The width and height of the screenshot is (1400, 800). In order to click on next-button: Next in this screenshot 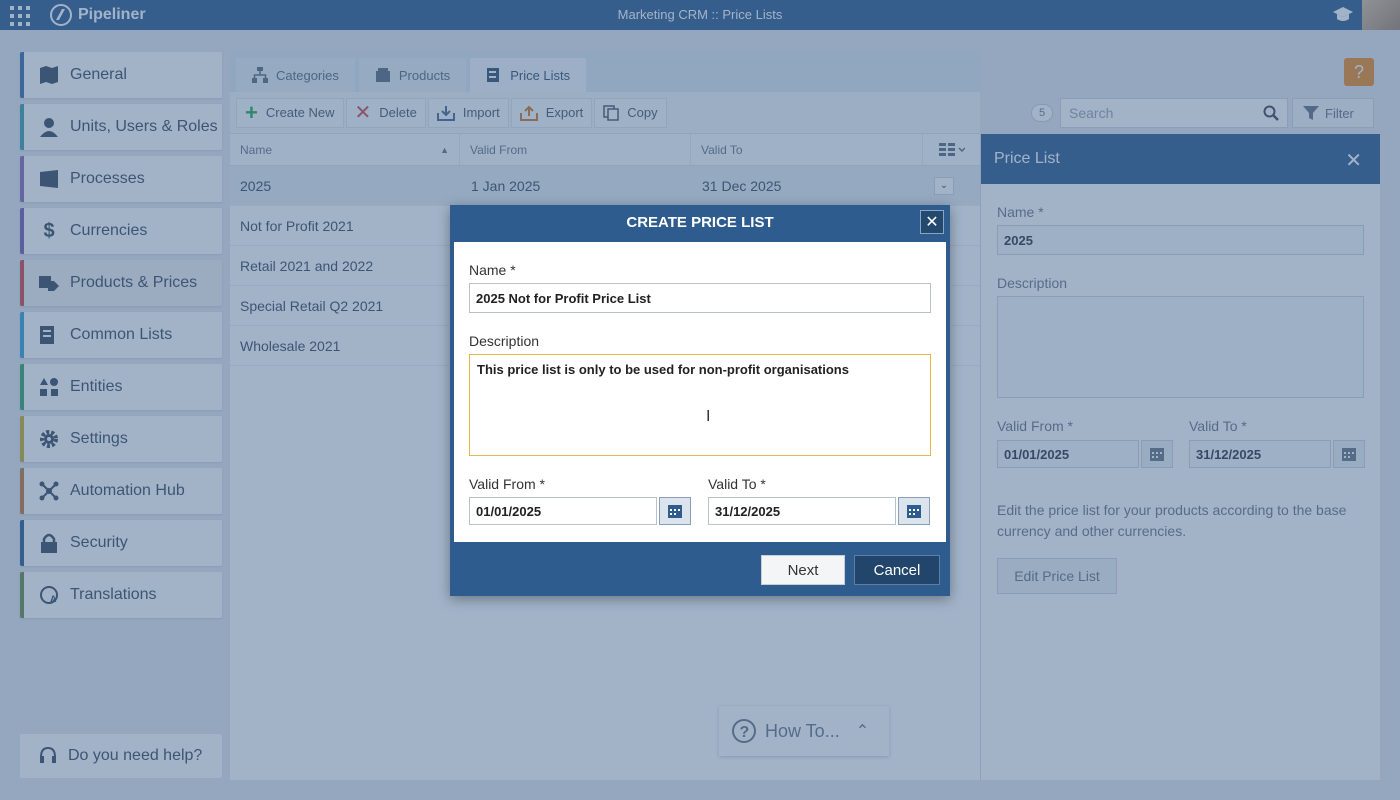, I will do `click(803, 570)`.